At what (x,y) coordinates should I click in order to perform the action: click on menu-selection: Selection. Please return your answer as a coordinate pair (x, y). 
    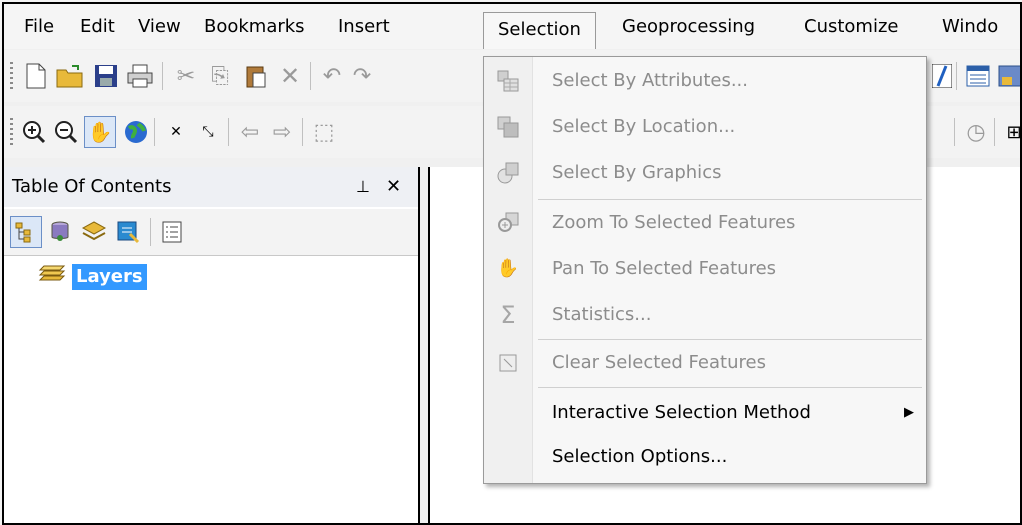
    Looking at the image, I should click on (539, 30).